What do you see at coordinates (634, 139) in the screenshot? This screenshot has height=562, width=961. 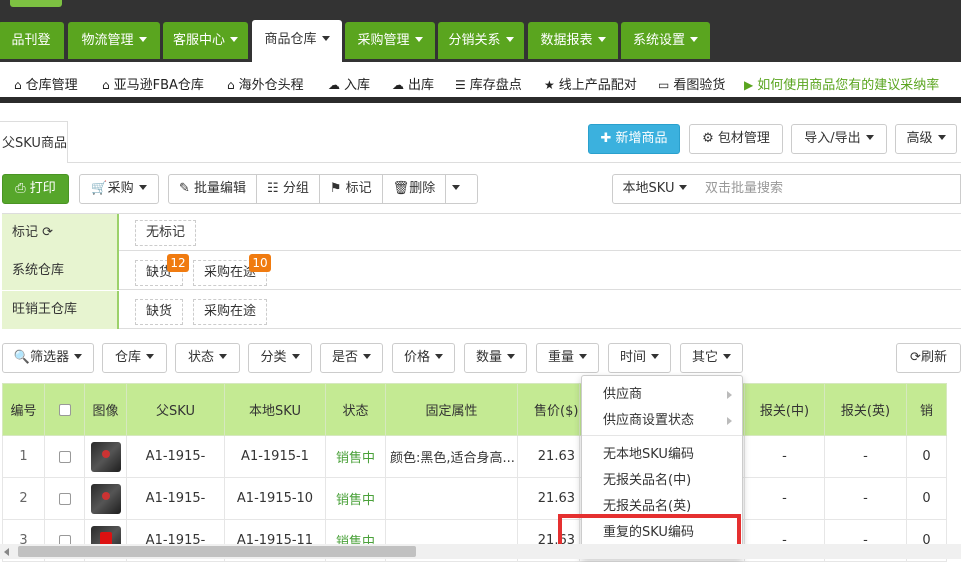 I see `add-product-button: ✚ 新增商品` at bounding box center [634, 139].